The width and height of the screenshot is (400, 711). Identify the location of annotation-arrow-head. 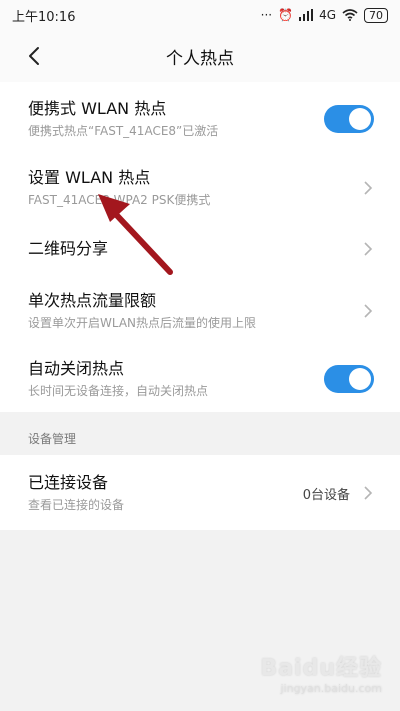
(114, 208).